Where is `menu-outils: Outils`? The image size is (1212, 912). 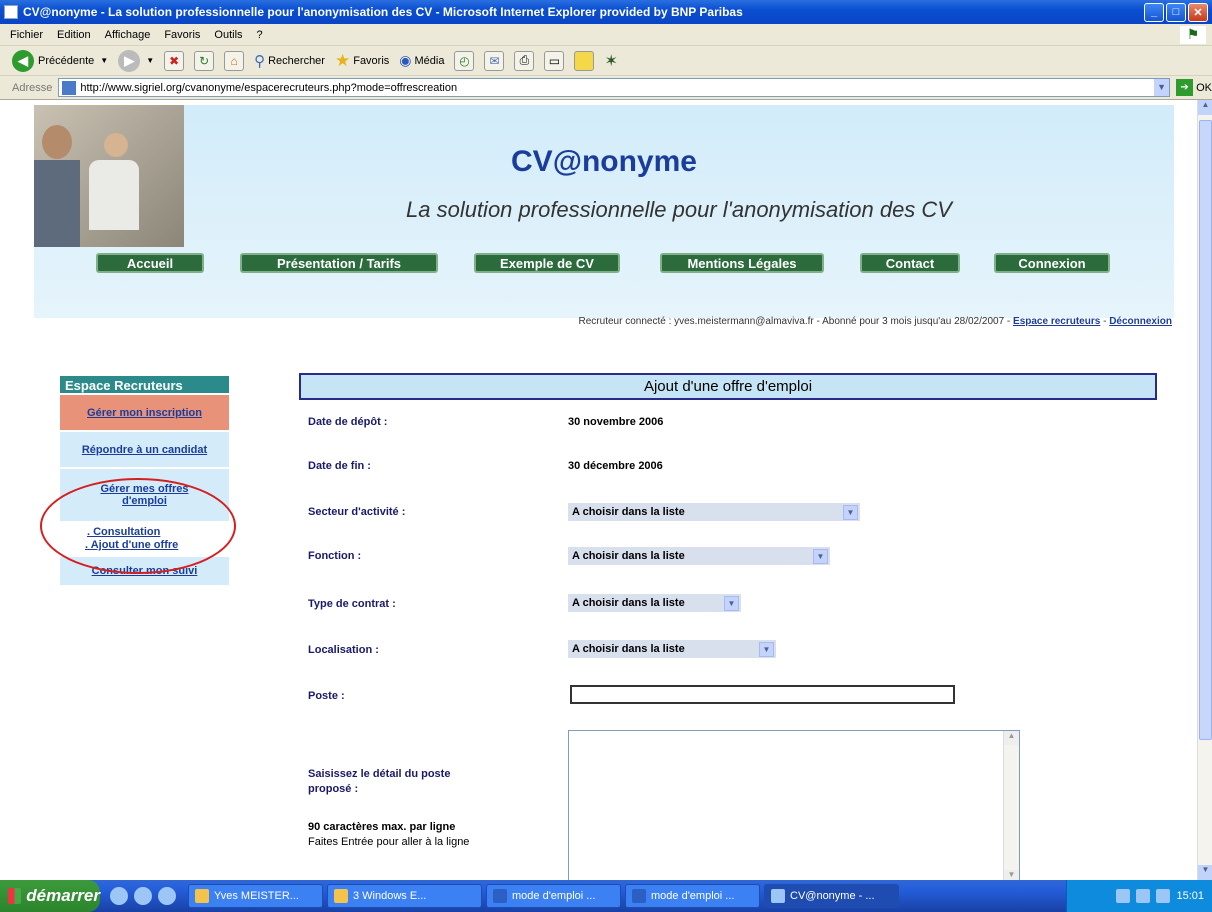 menu-outils: Outils is located at coordinates (228, 35).